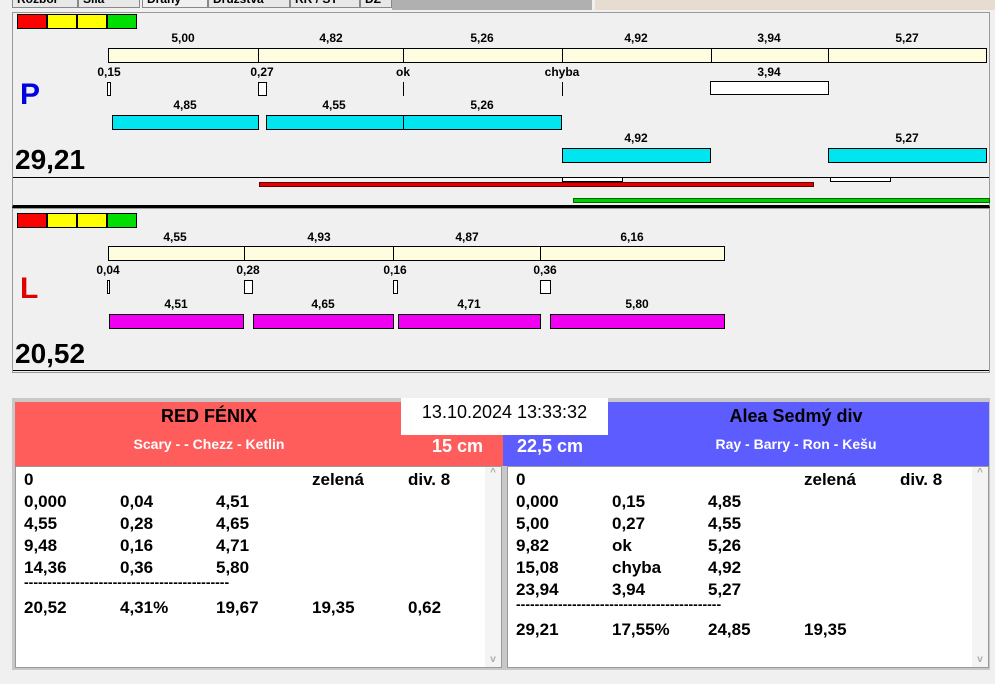  What do you see at coordinates (109, 4) in the screenshot?
I see `tab-sila: Síla` at bounding box center [109, 4].